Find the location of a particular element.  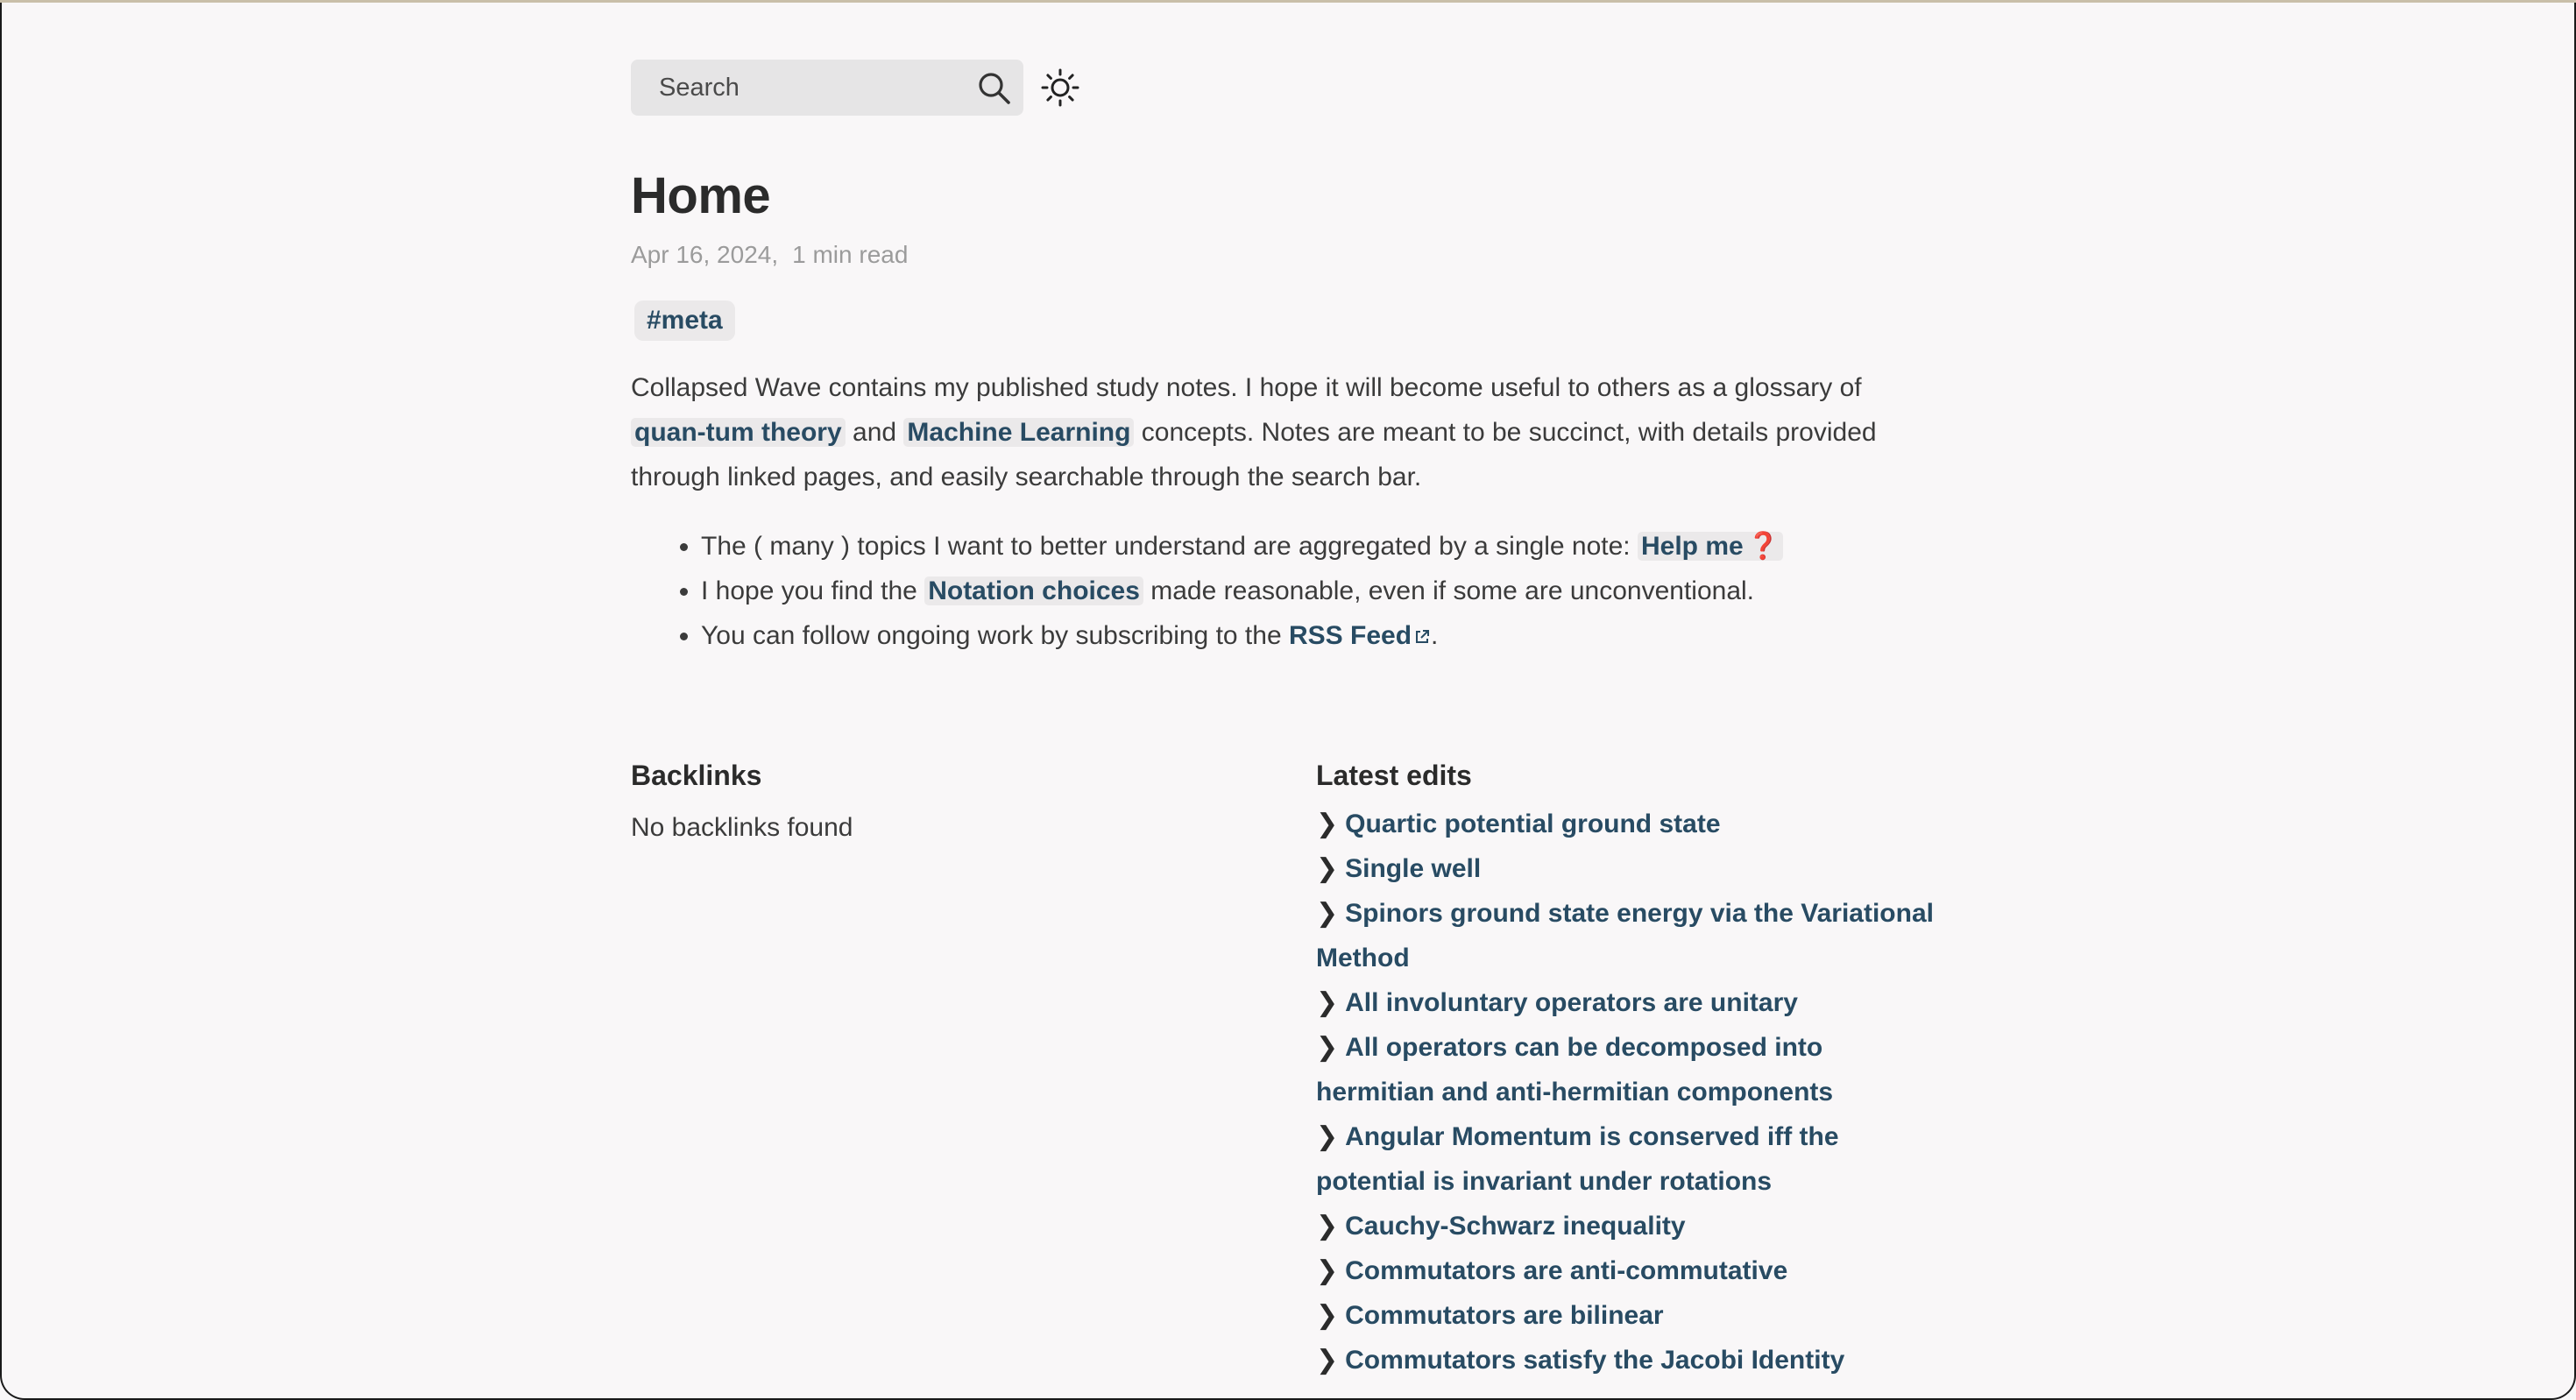

backlinks-empty-message: No backlinks found is located at coordinates (742, 827).